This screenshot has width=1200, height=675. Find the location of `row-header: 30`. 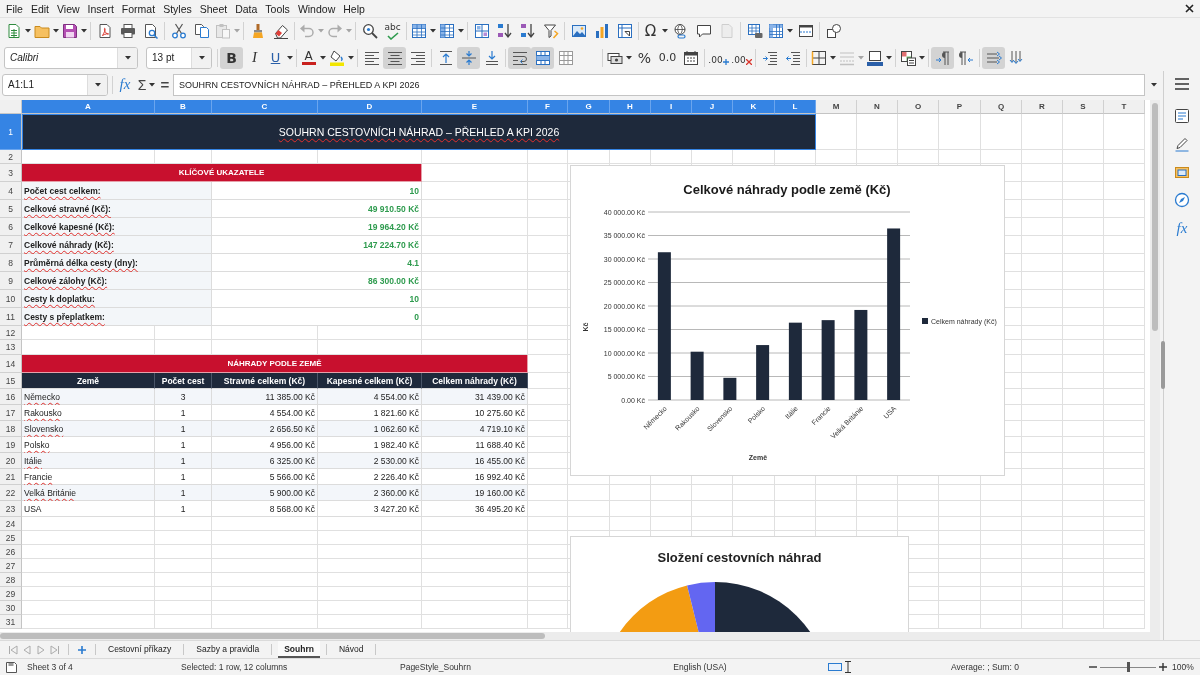

row-header: 30 is located at coordinates (11, 608).